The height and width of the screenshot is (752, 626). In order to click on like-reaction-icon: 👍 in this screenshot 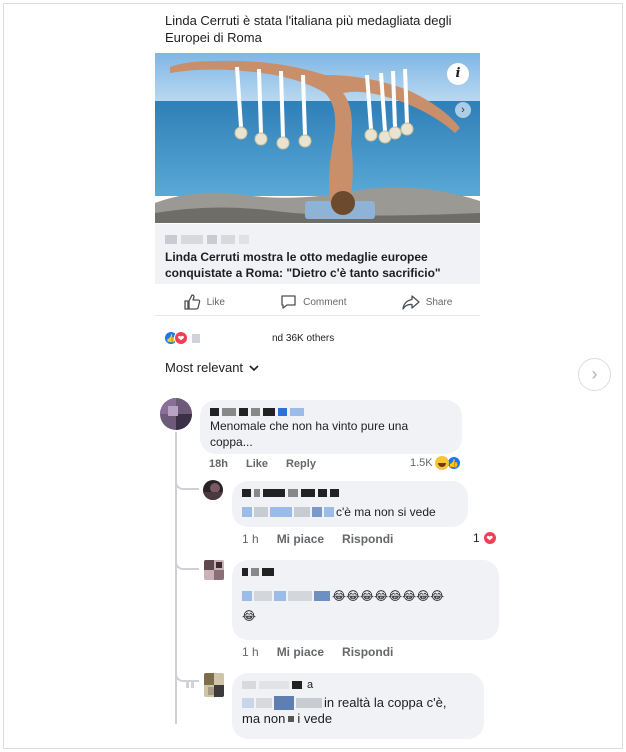, I will do `click(453, 463)`.